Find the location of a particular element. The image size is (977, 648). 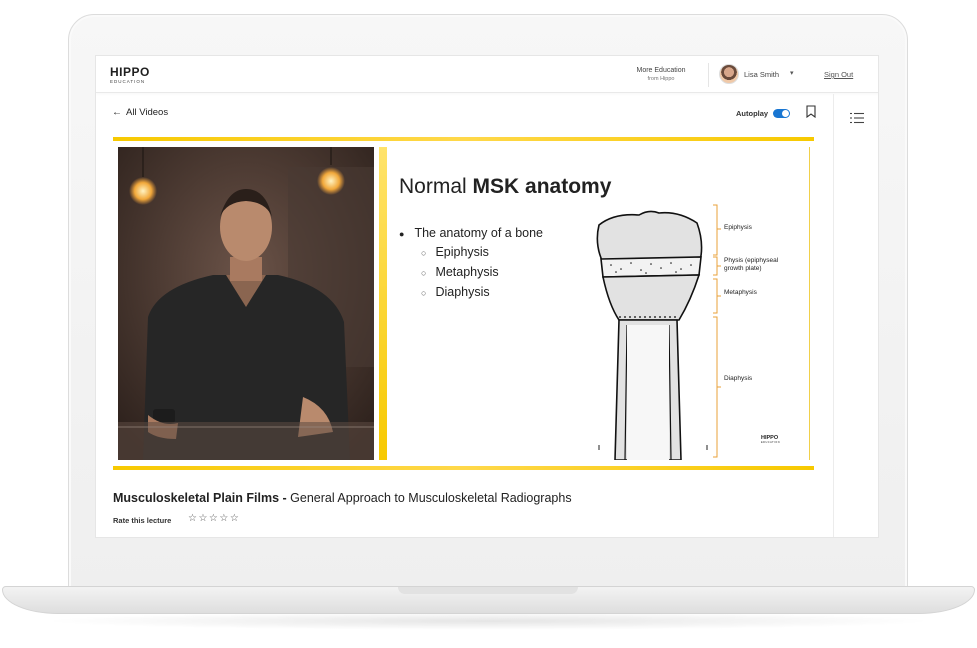

slide-bullet: ● The anatomy of a bone is located at coordinates (471, 233).